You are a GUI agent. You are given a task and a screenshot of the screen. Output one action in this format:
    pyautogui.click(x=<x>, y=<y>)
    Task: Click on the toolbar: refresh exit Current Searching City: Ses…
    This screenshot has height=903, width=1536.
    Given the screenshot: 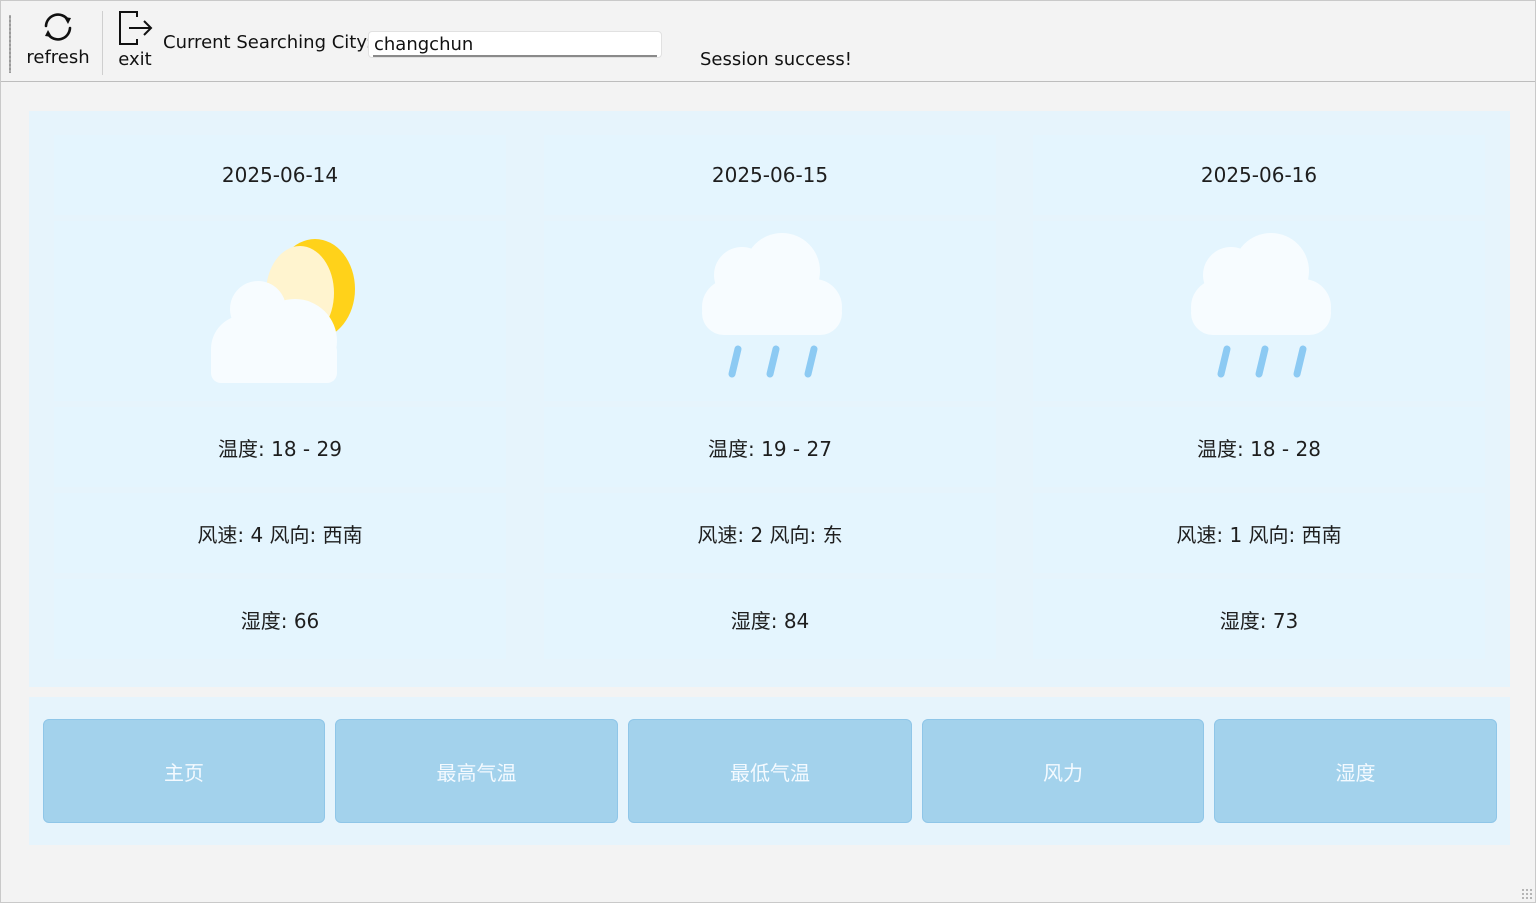 What is the action you would take?
    pyautogui.click(x=768, y=41)
    